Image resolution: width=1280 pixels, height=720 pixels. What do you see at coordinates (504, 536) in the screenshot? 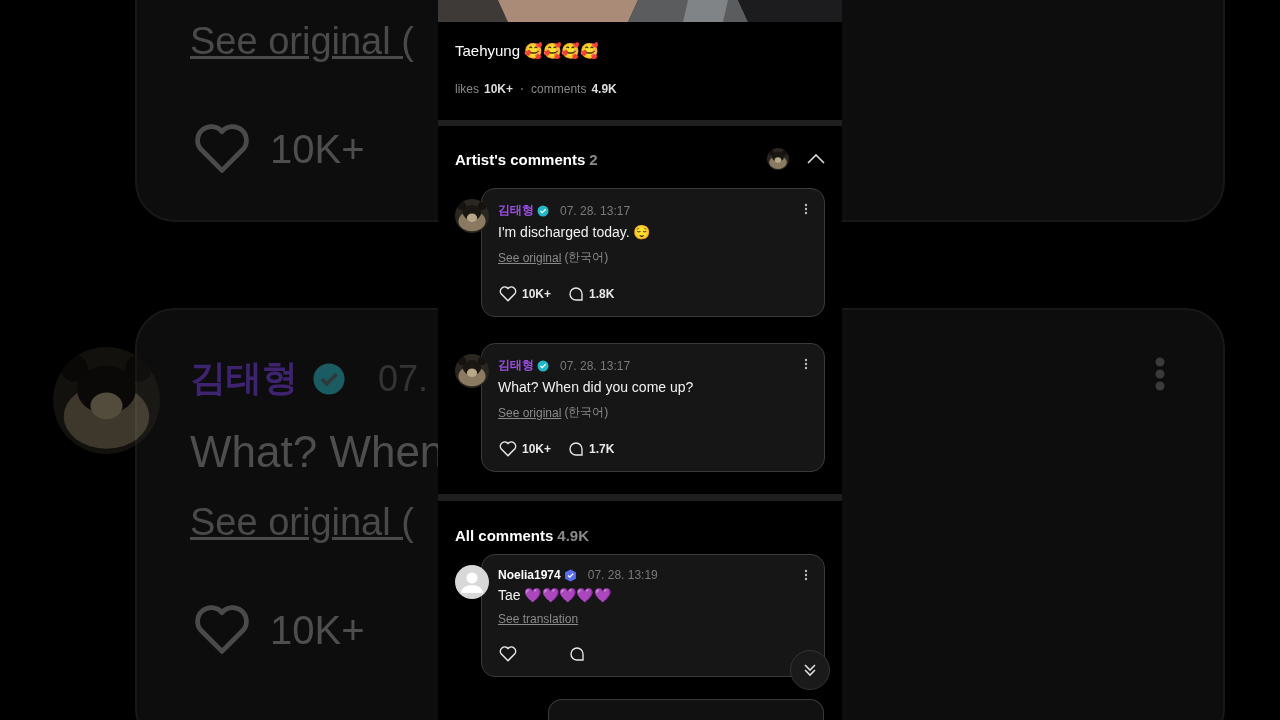
I see `section-title: All comments` at bounding box center [504, 536].